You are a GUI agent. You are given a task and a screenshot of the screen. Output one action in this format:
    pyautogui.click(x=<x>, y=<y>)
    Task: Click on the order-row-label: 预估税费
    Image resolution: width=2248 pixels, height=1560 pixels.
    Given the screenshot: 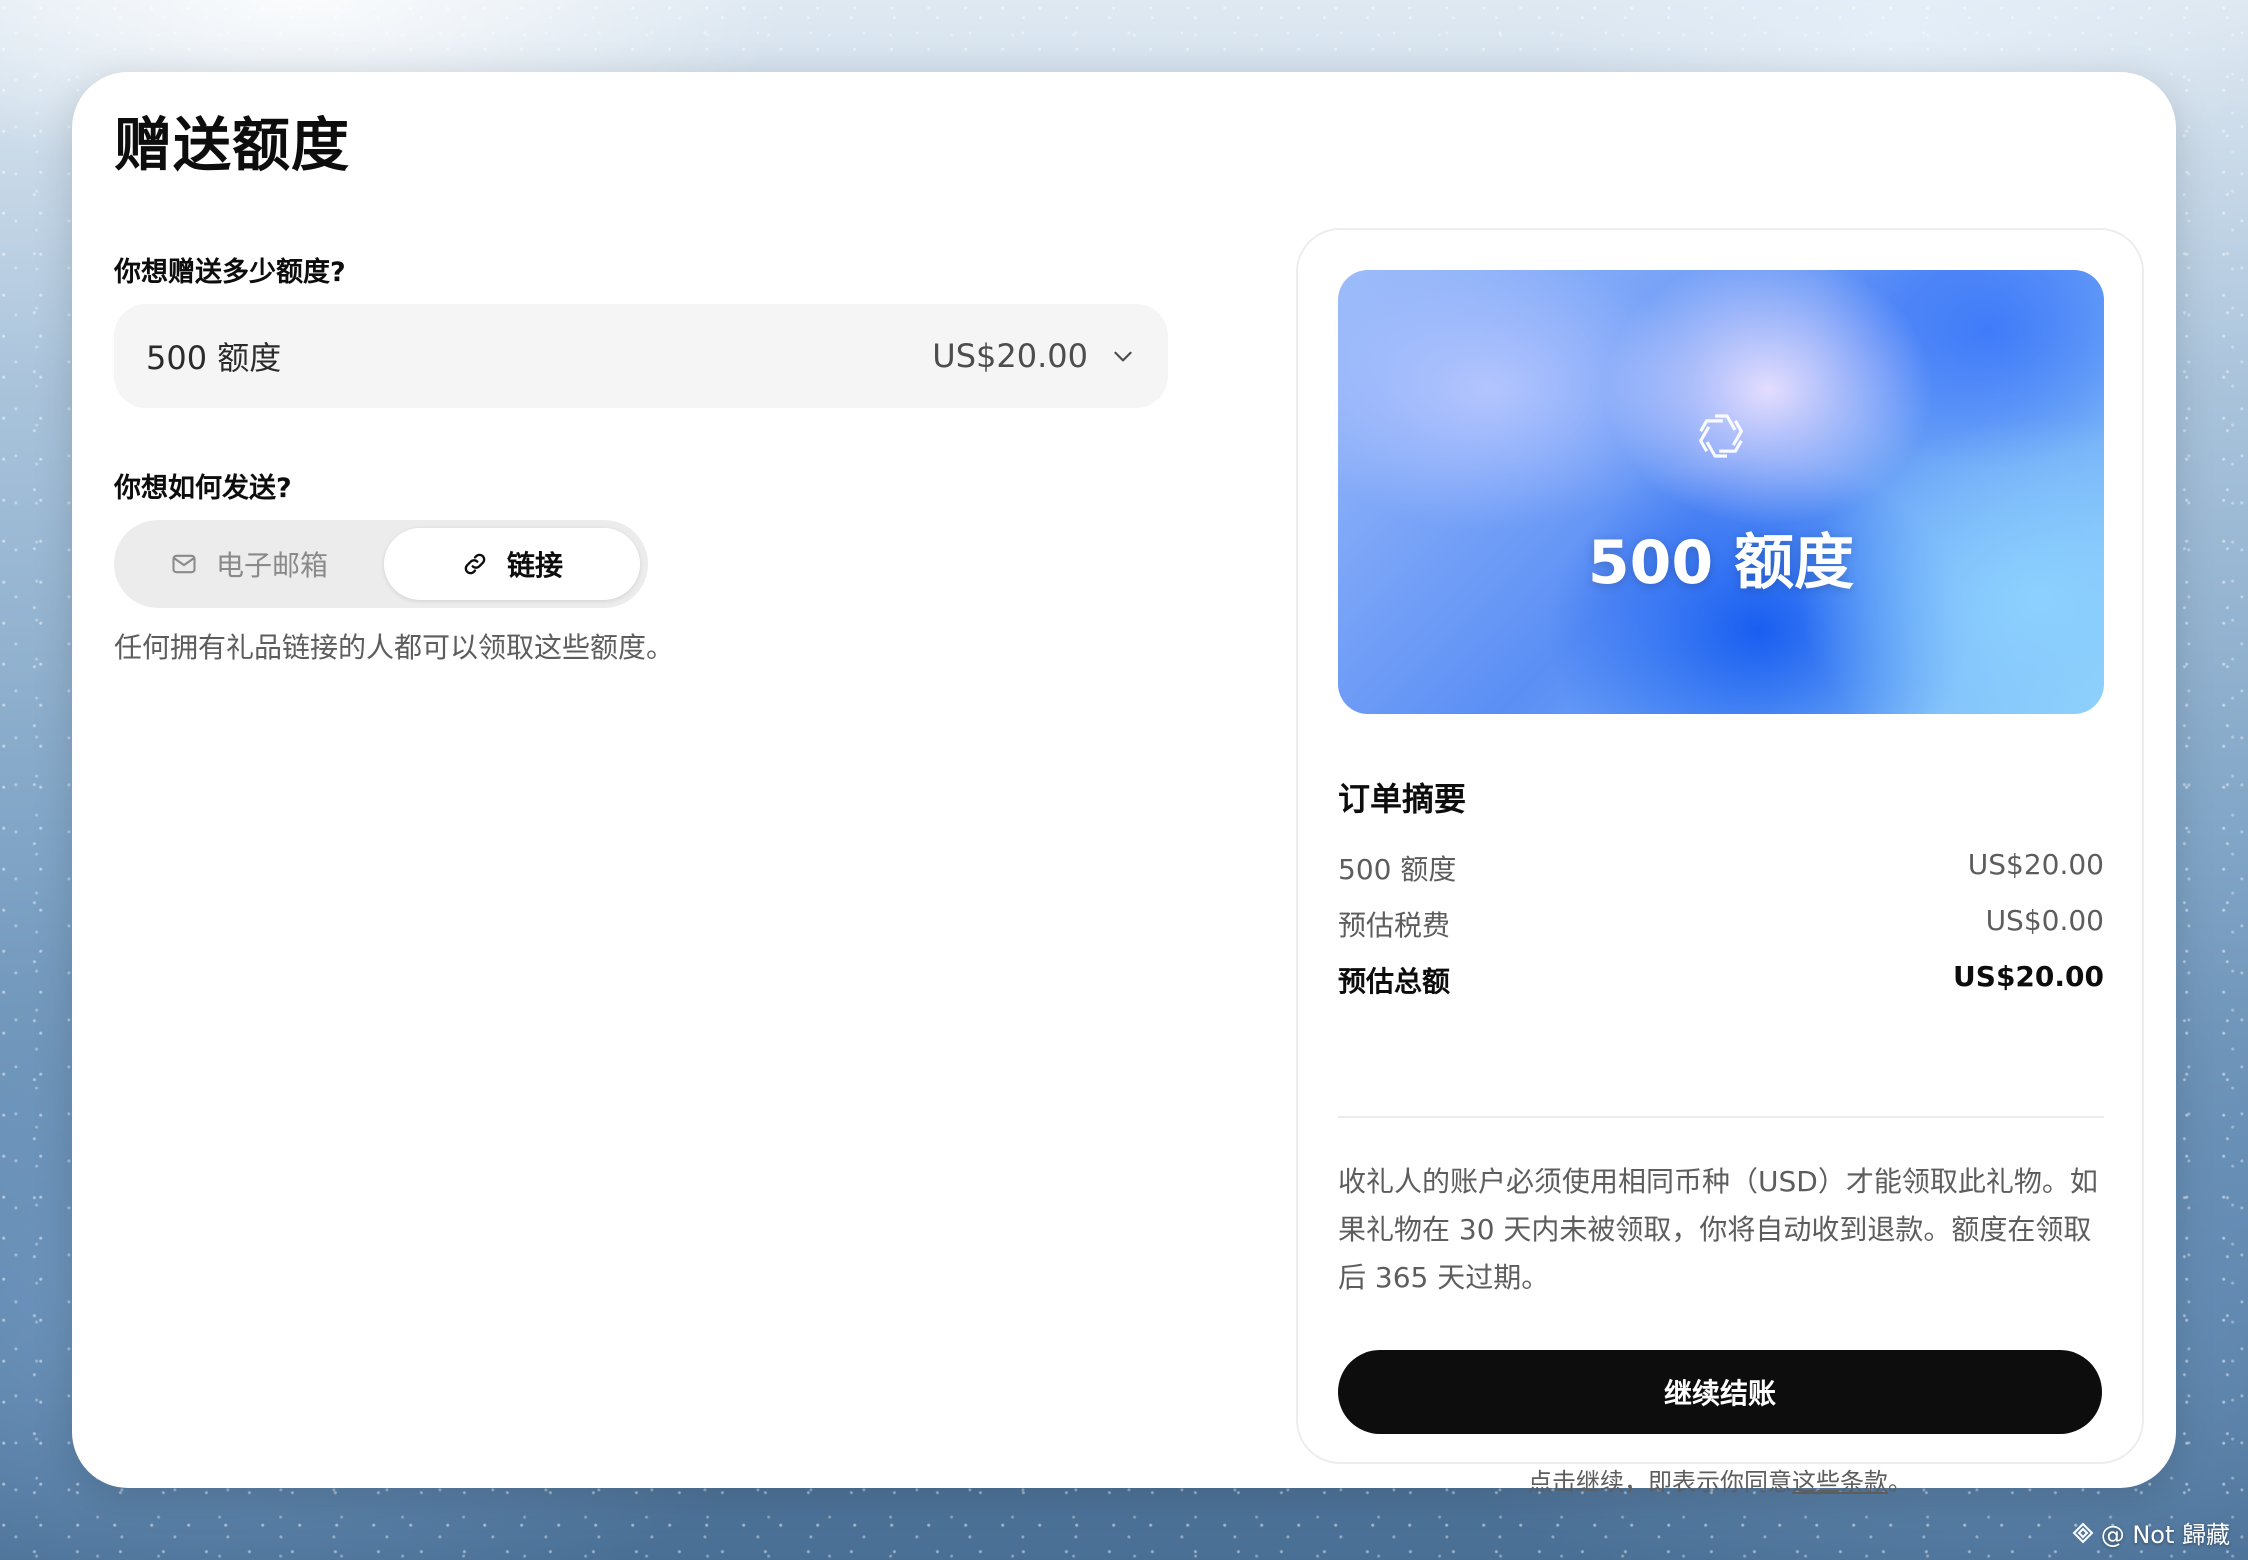 What is the action you would take?
    pyautogui.click(x=1394, y=925)
    